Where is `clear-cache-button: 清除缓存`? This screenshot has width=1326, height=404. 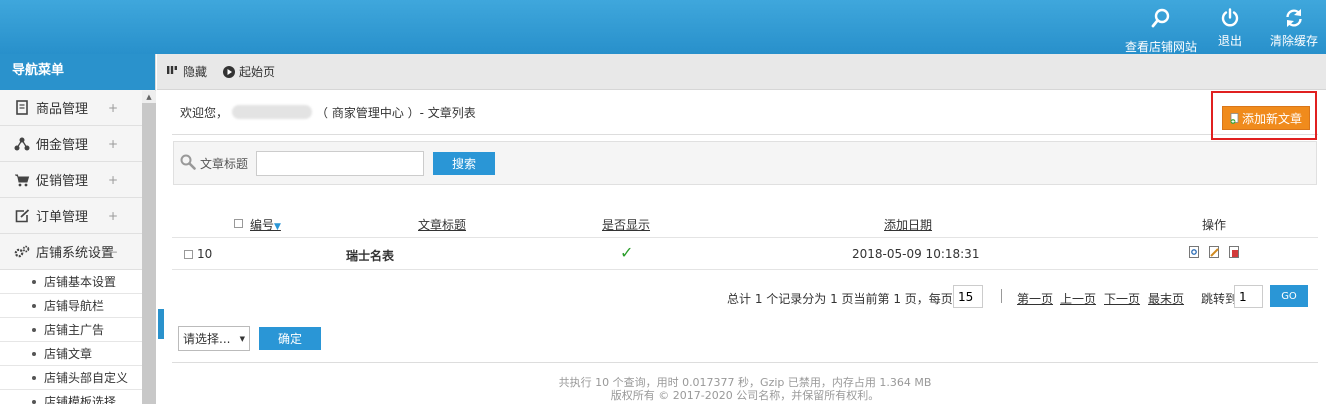
clear-cache-button: 清除缓存 is located at coordinates (1294, 27).